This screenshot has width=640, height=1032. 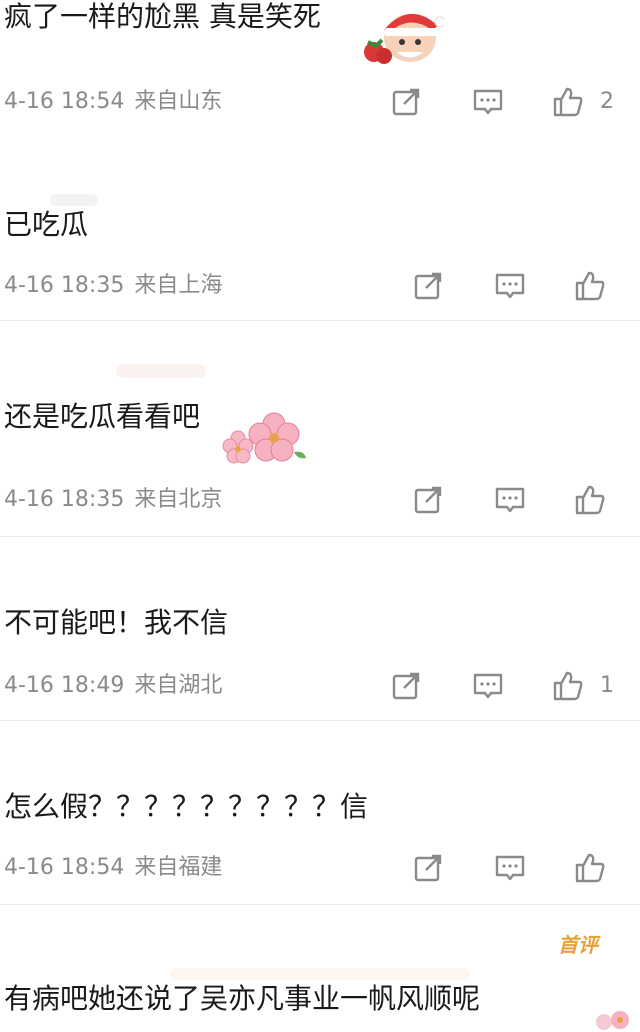 What do you see at coordinates (46, 224) in the screenshot?
I see `comment-text: 已吃瓜` at bounding box center [46, 224].